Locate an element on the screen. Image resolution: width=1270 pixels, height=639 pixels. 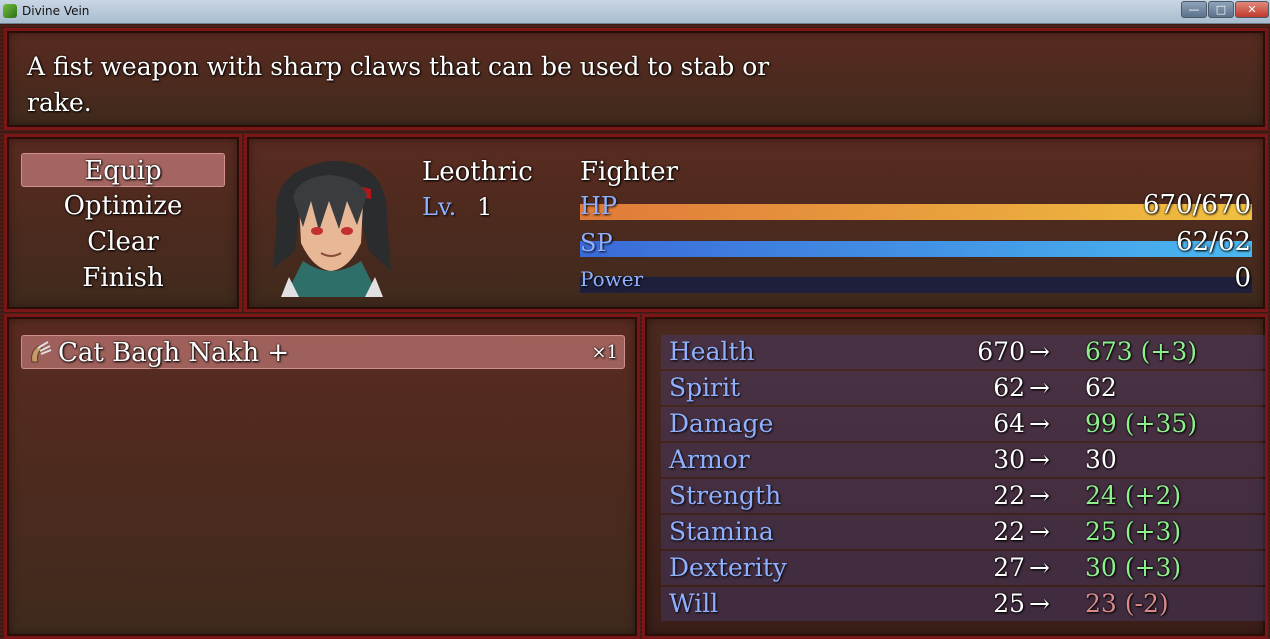
stat-new-value: 25 (+3) is located at coordinates (1133, 531).